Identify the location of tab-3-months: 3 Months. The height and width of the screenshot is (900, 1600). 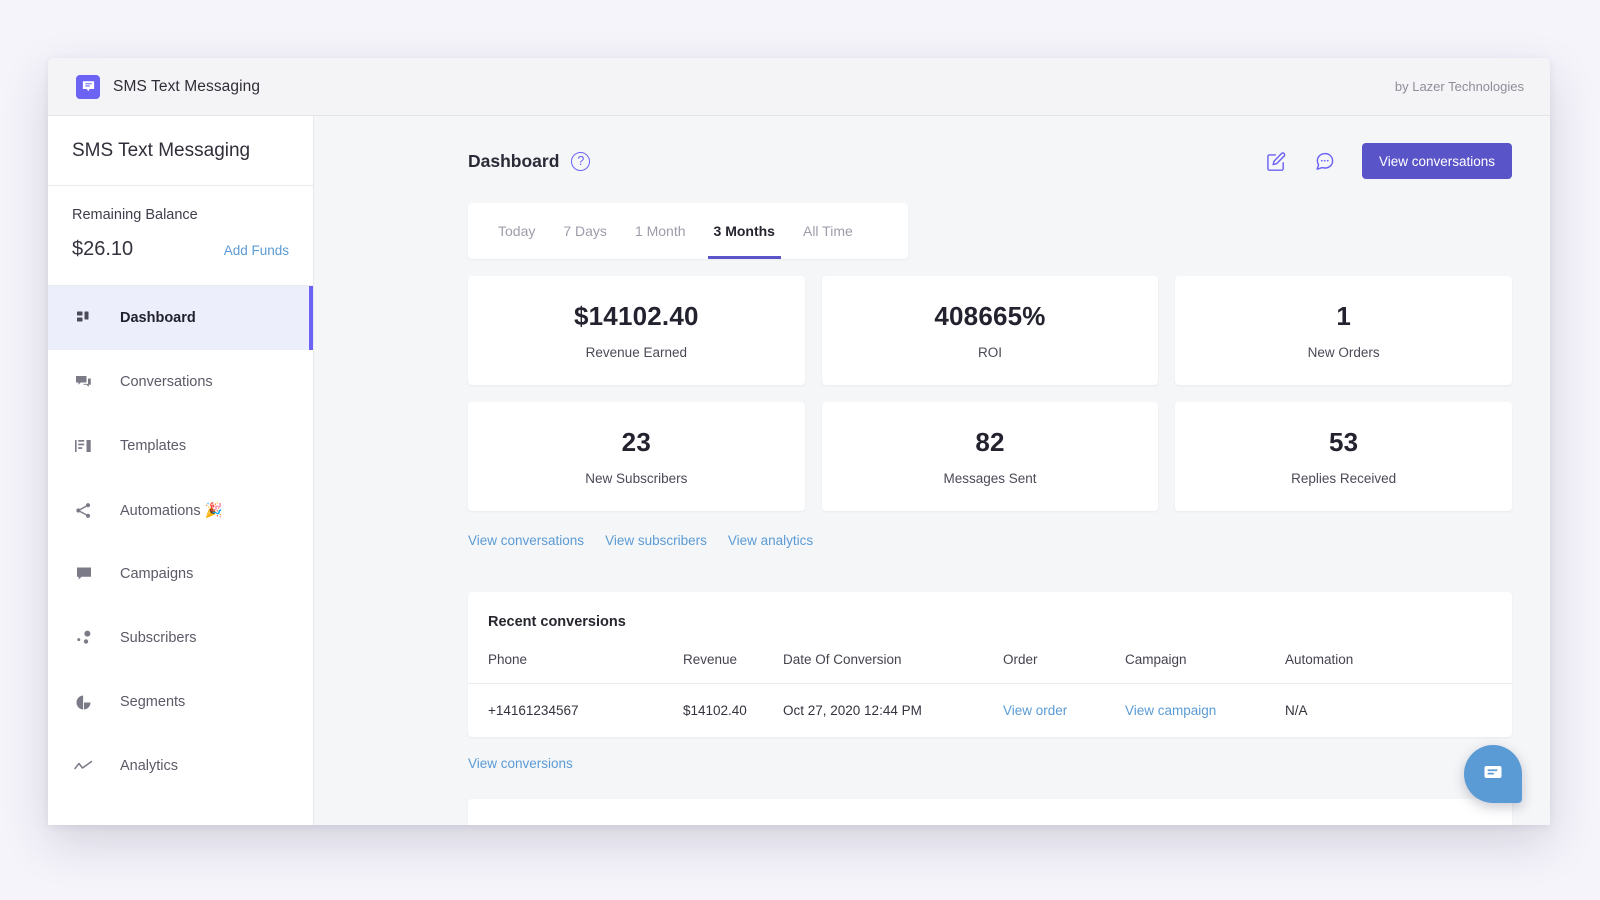
(744, 231).